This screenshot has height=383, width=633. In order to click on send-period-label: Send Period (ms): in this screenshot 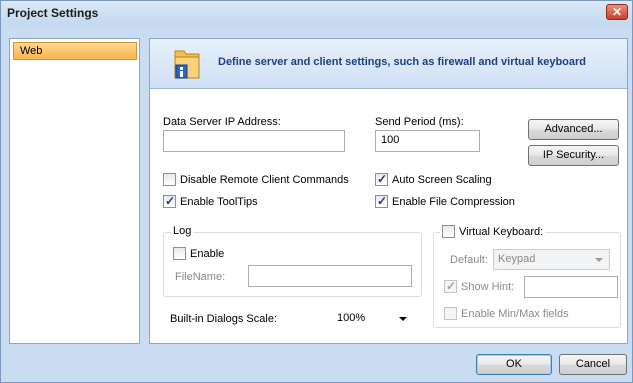, I will do `click(419, 122)`.